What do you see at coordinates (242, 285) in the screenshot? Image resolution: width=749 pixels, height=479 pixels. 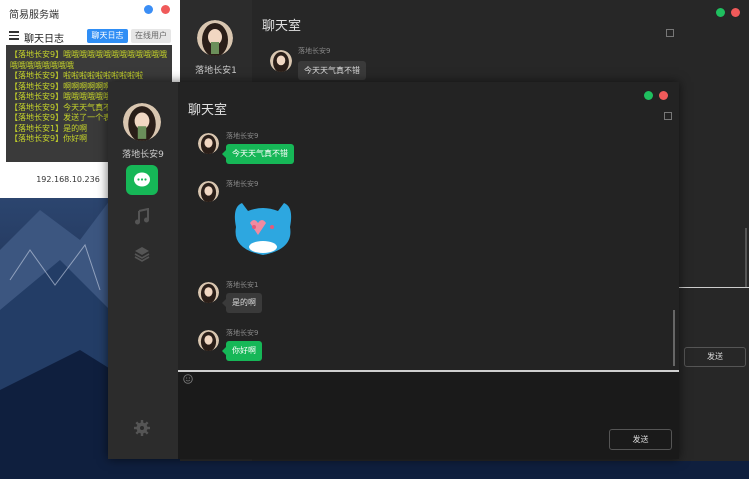 I see `message-sender: 落地长安1` at bounding box center [242, 285].